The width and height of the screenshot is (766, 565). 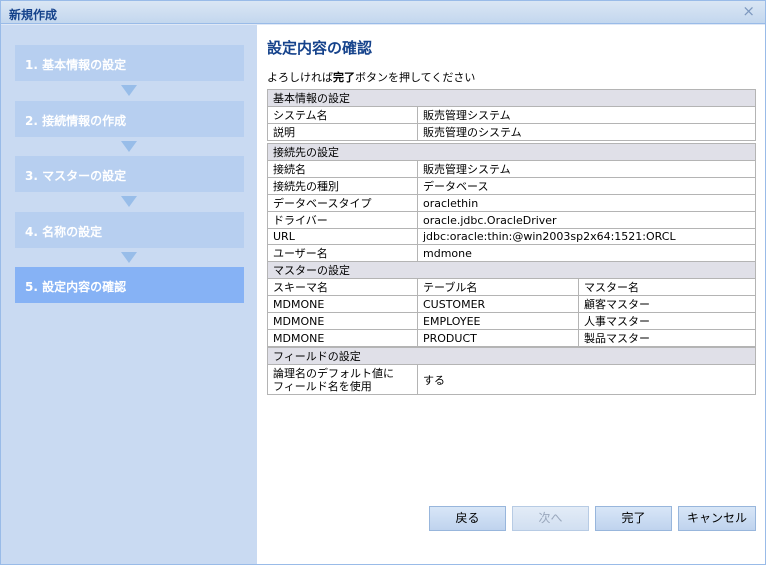 What do you see at coordinates (129, 63) in the screenshot?
I see `step-basic-info: 1. 基本情報の設定` at bounding box center [129, 63].